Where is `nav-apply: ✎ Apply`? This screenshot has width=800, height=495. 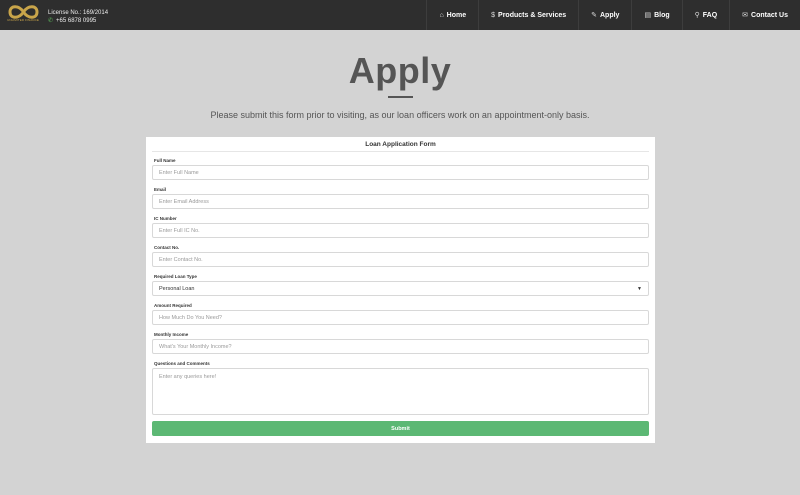
nav-apply: ✎ Apply is located at coordinates (604, 15).